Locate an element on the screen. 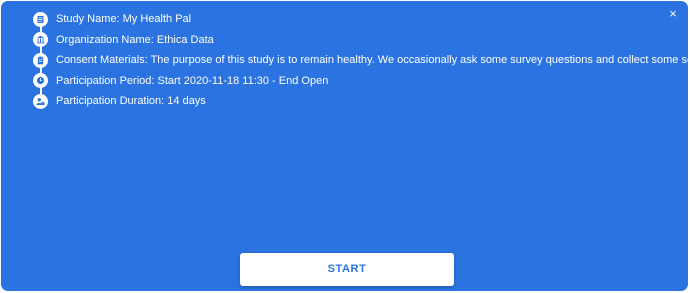 This screenshot has height=293, width=690. person-timer-icon is located at coordinates (40, 101).